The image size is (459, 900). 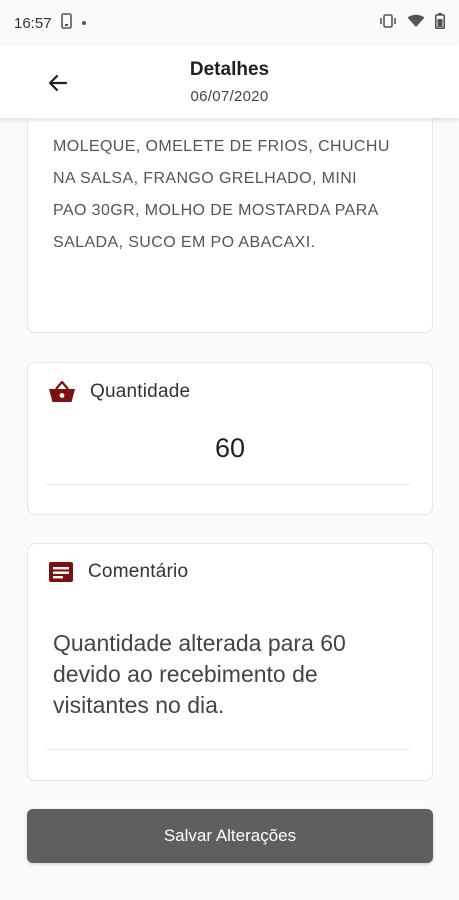 What do you see at coordinates (67, 23) in the screenshot?
I see `phone-notification-icon` at bounding box center [67, 23].